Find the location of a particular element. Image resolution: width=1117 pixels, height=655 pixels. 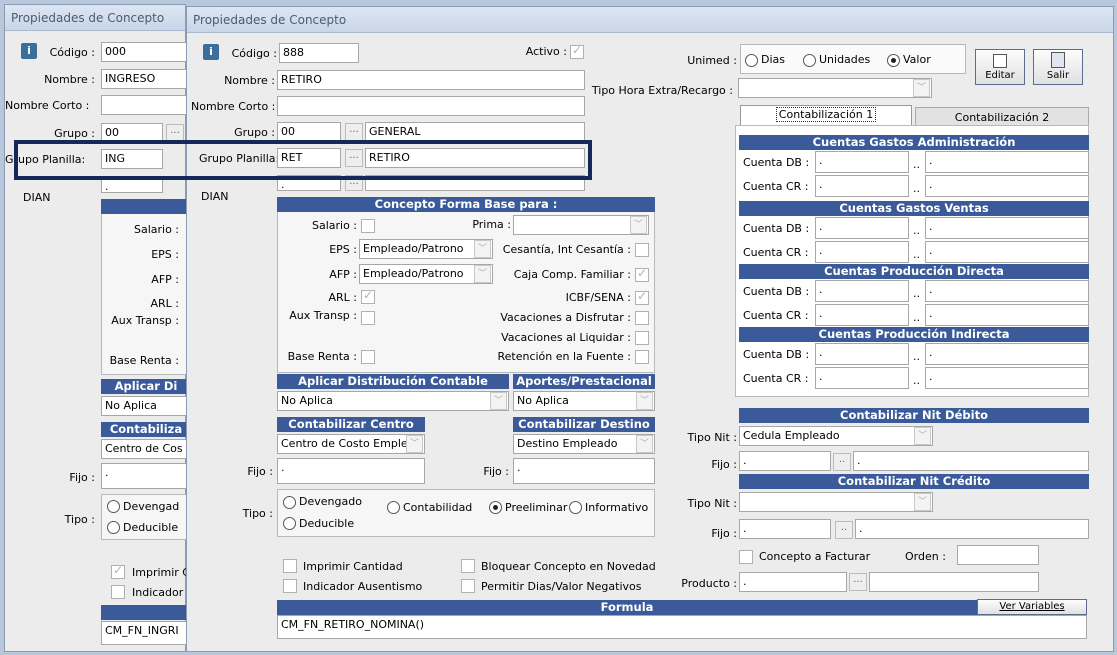

tipo-hora-select is located at coordinates (835, 88).